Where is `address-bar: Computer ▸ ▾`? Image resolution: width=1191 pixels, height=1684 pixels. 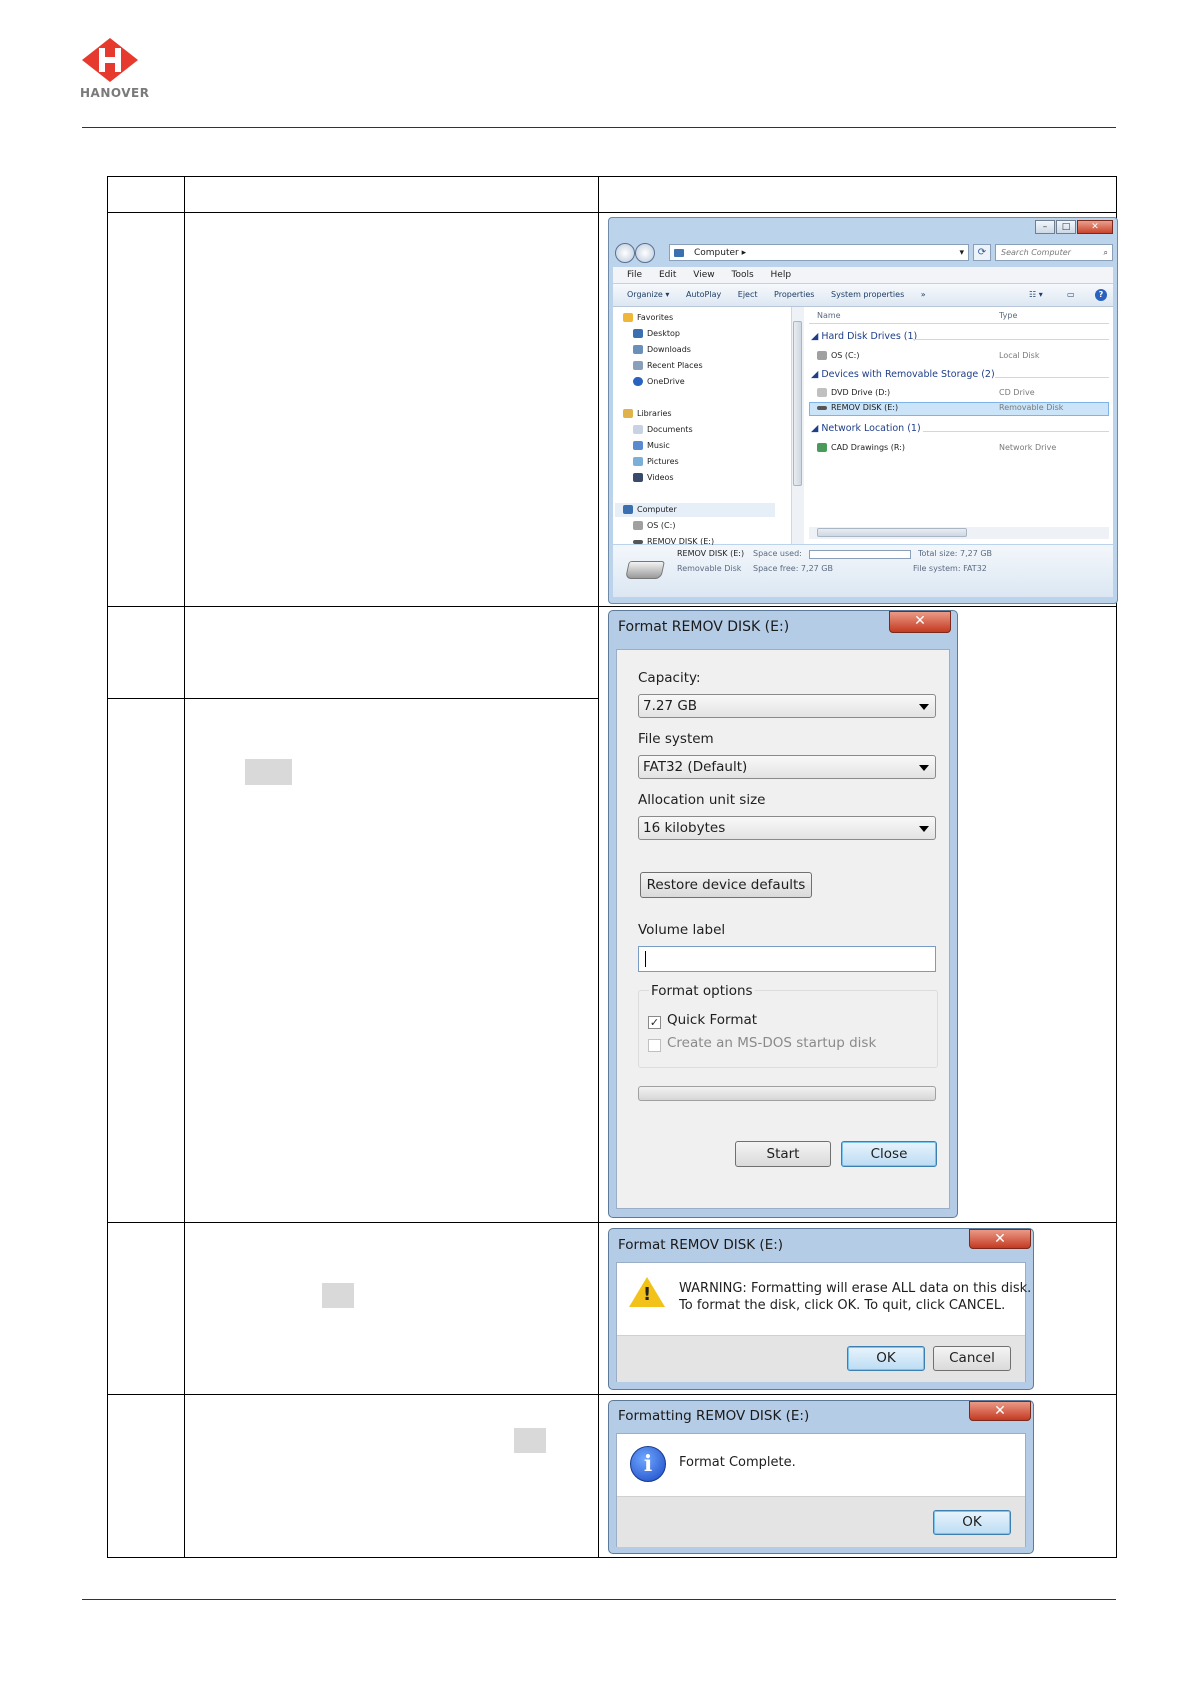
address-bar: Computer ▸ ▾ is located at coordinates (819, 252).